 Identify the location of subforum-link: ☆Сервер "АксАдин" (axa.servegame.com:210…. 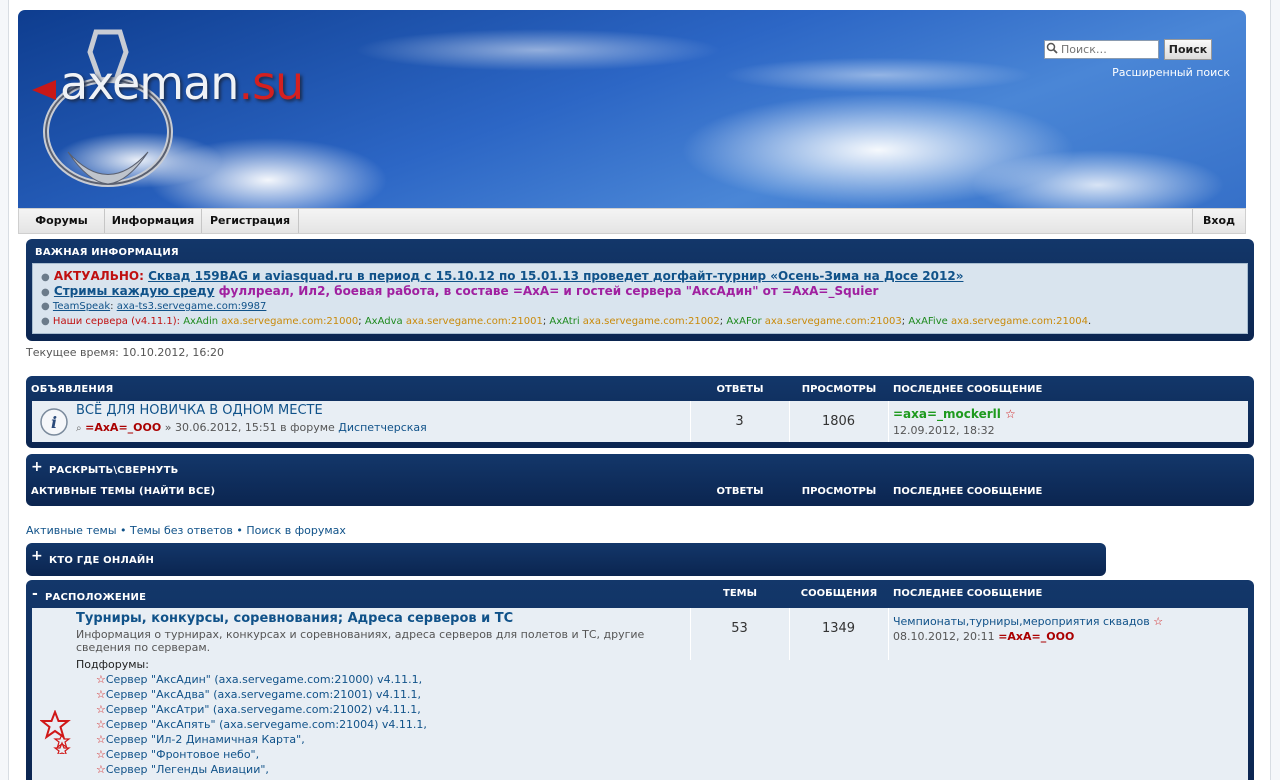
(261, 679).